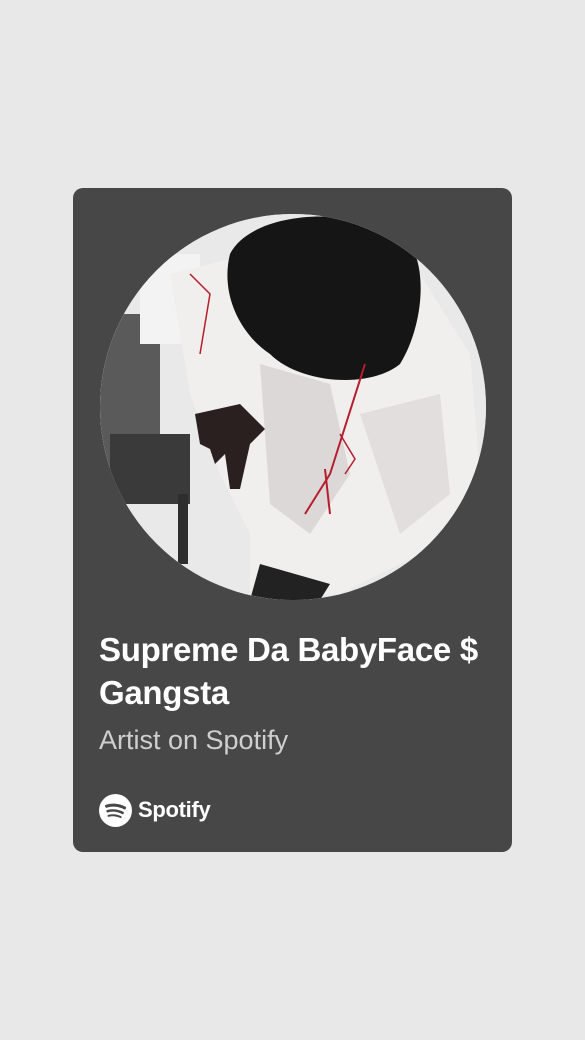 The width and height of the screenshot is (585, 1040). I want to click on artist-name: Supreme Da BabyFace $ Gangsta, so click(288, 671).